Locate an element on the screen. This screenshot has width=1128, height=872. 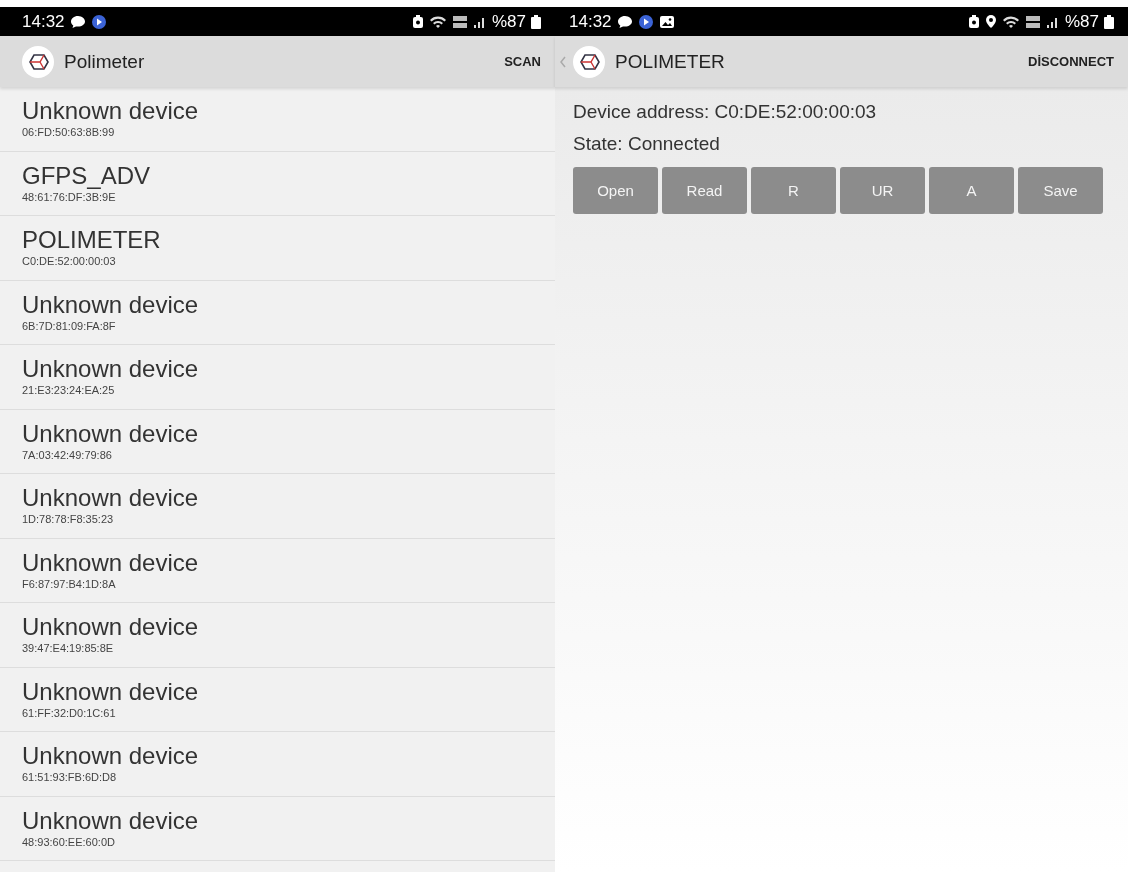
app-title: Polimeter is located at coordinates (104, 61).